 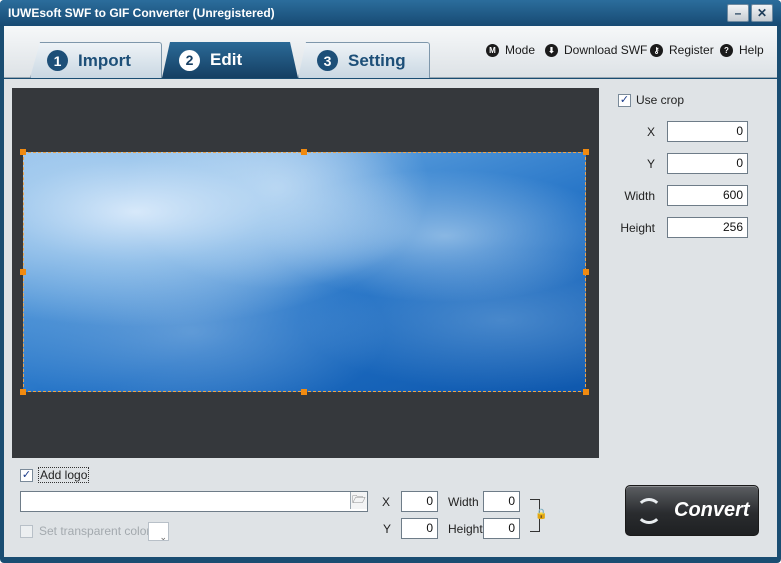 I want to click on logo-height-input: 0, so click(x=501, y=528).